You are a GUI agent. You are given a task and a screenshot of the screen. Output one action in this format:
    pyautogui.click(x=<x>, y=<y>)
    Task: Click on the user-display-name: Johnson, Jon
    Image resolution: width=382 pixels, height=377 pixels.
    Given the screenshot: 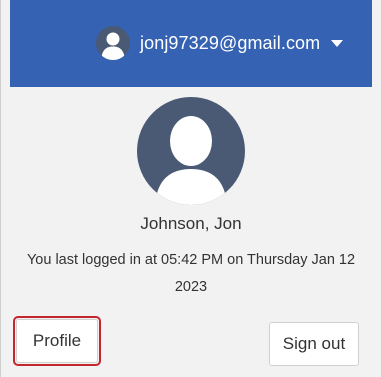 What is the action you would take?
    pyautogui.click(x=191, y=223)
    